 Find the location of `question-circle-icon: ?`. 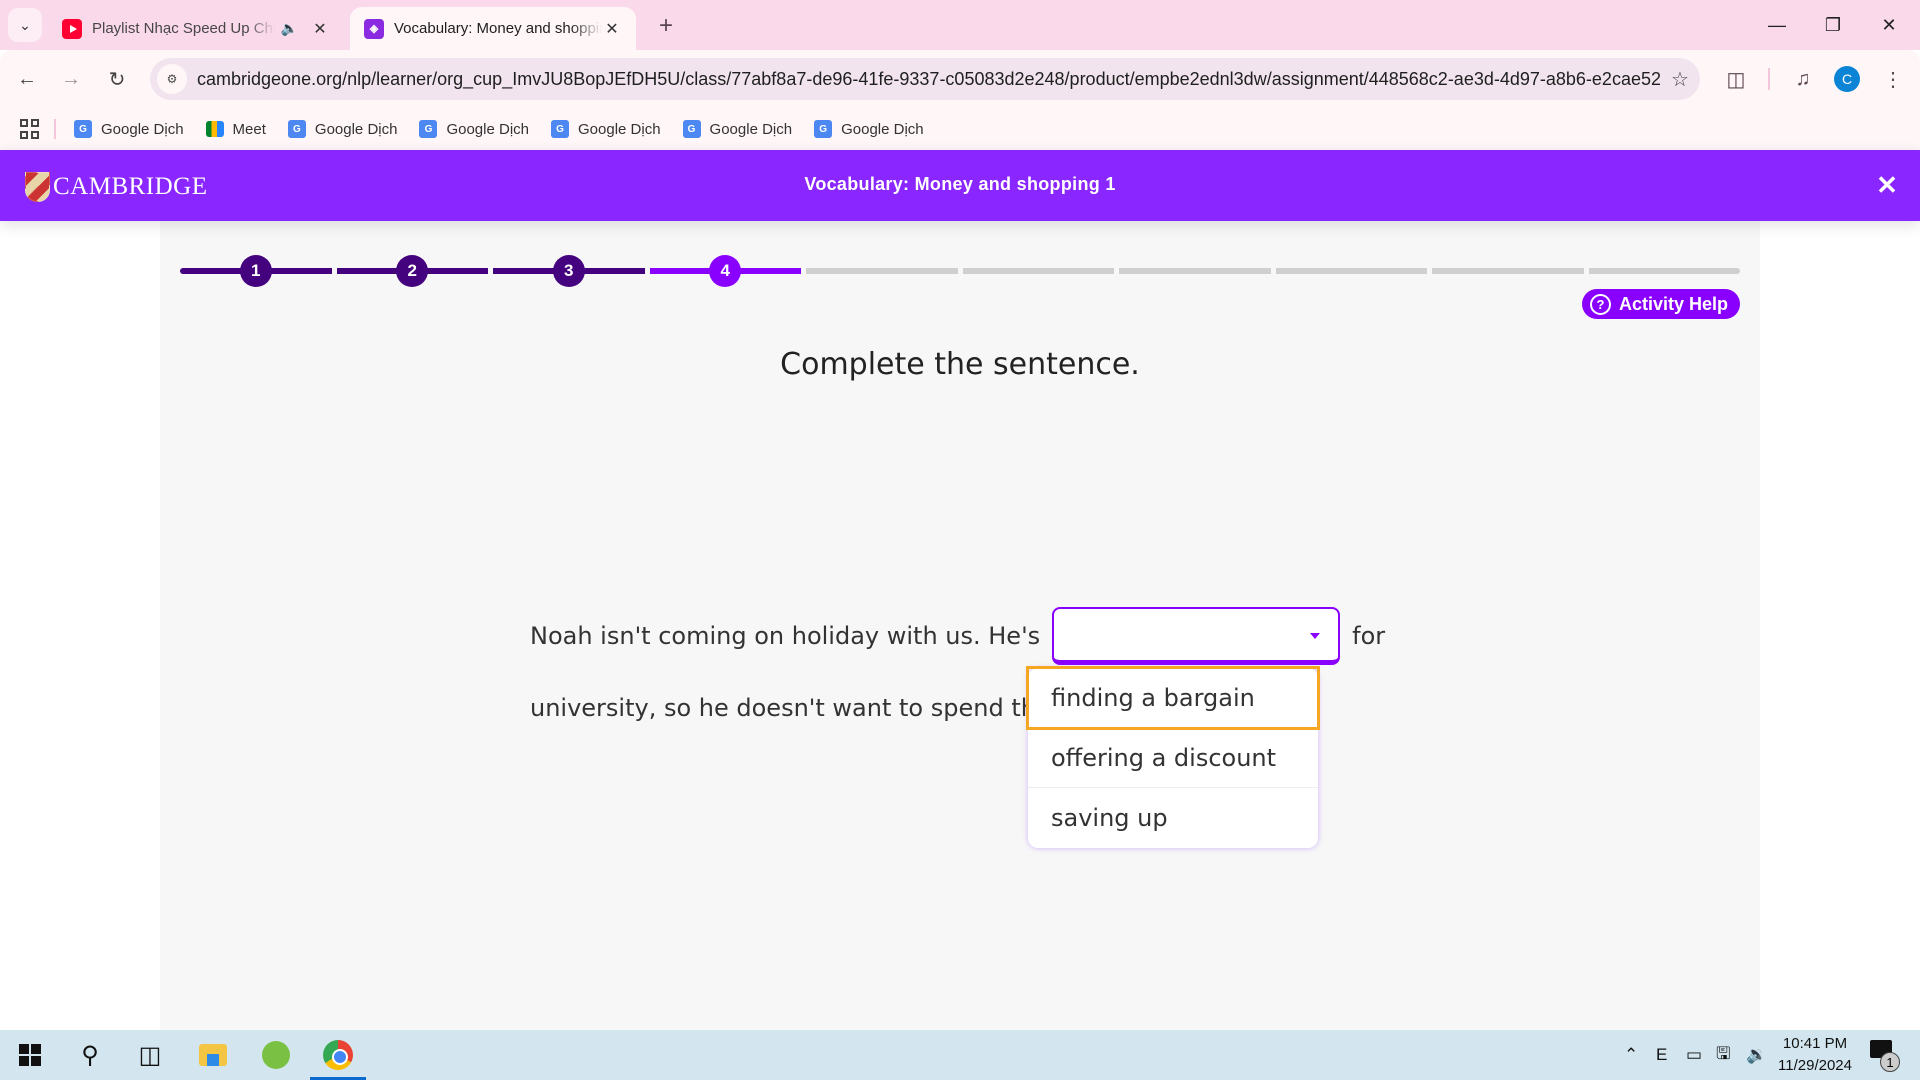

question-circle-icon: ? is located at coordinates (1600, 304).